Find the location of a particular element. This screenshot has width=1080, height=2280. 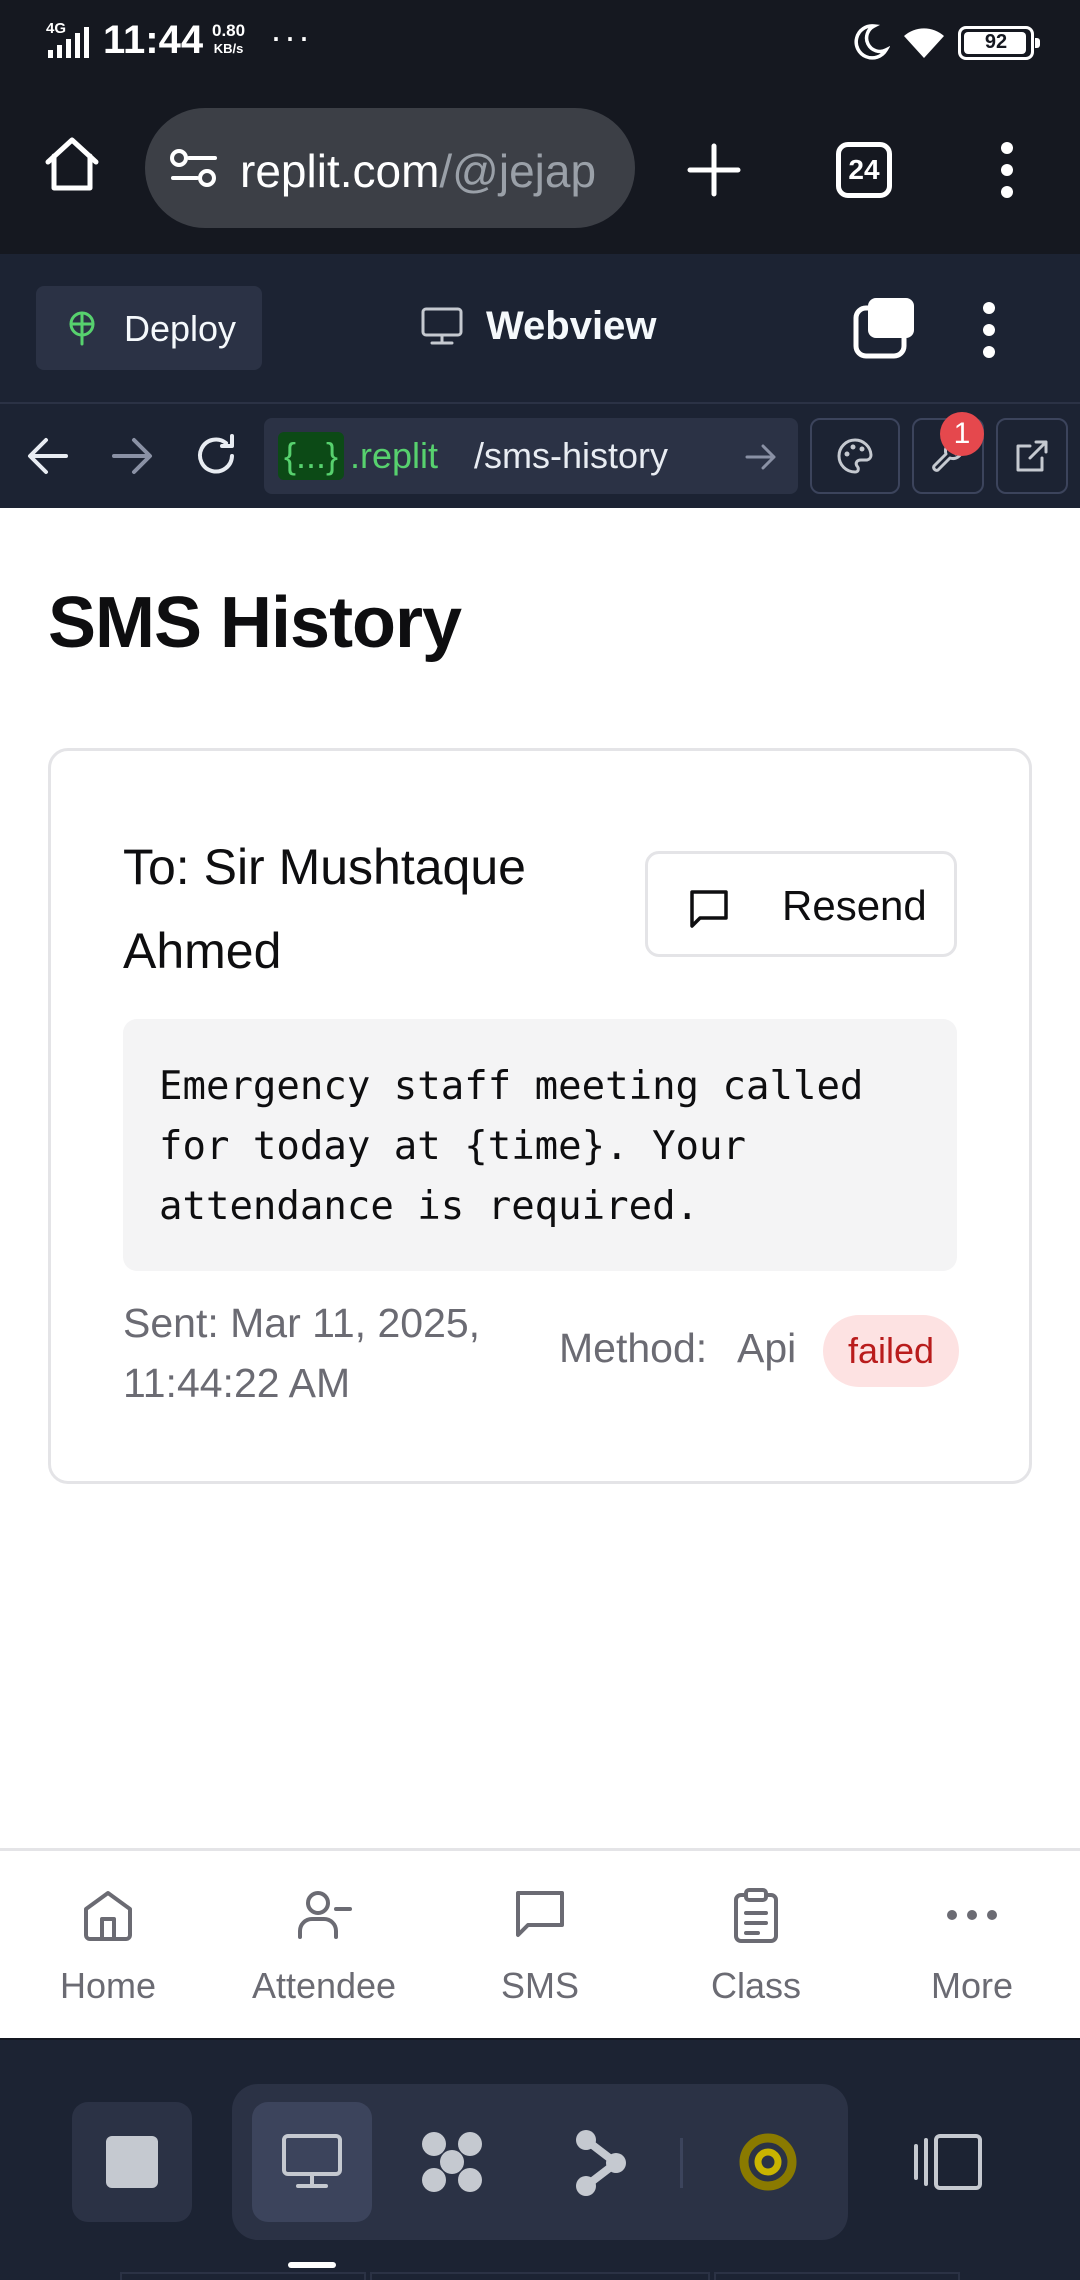

nav-item-home: Home is located at coordinates (108, 1952).